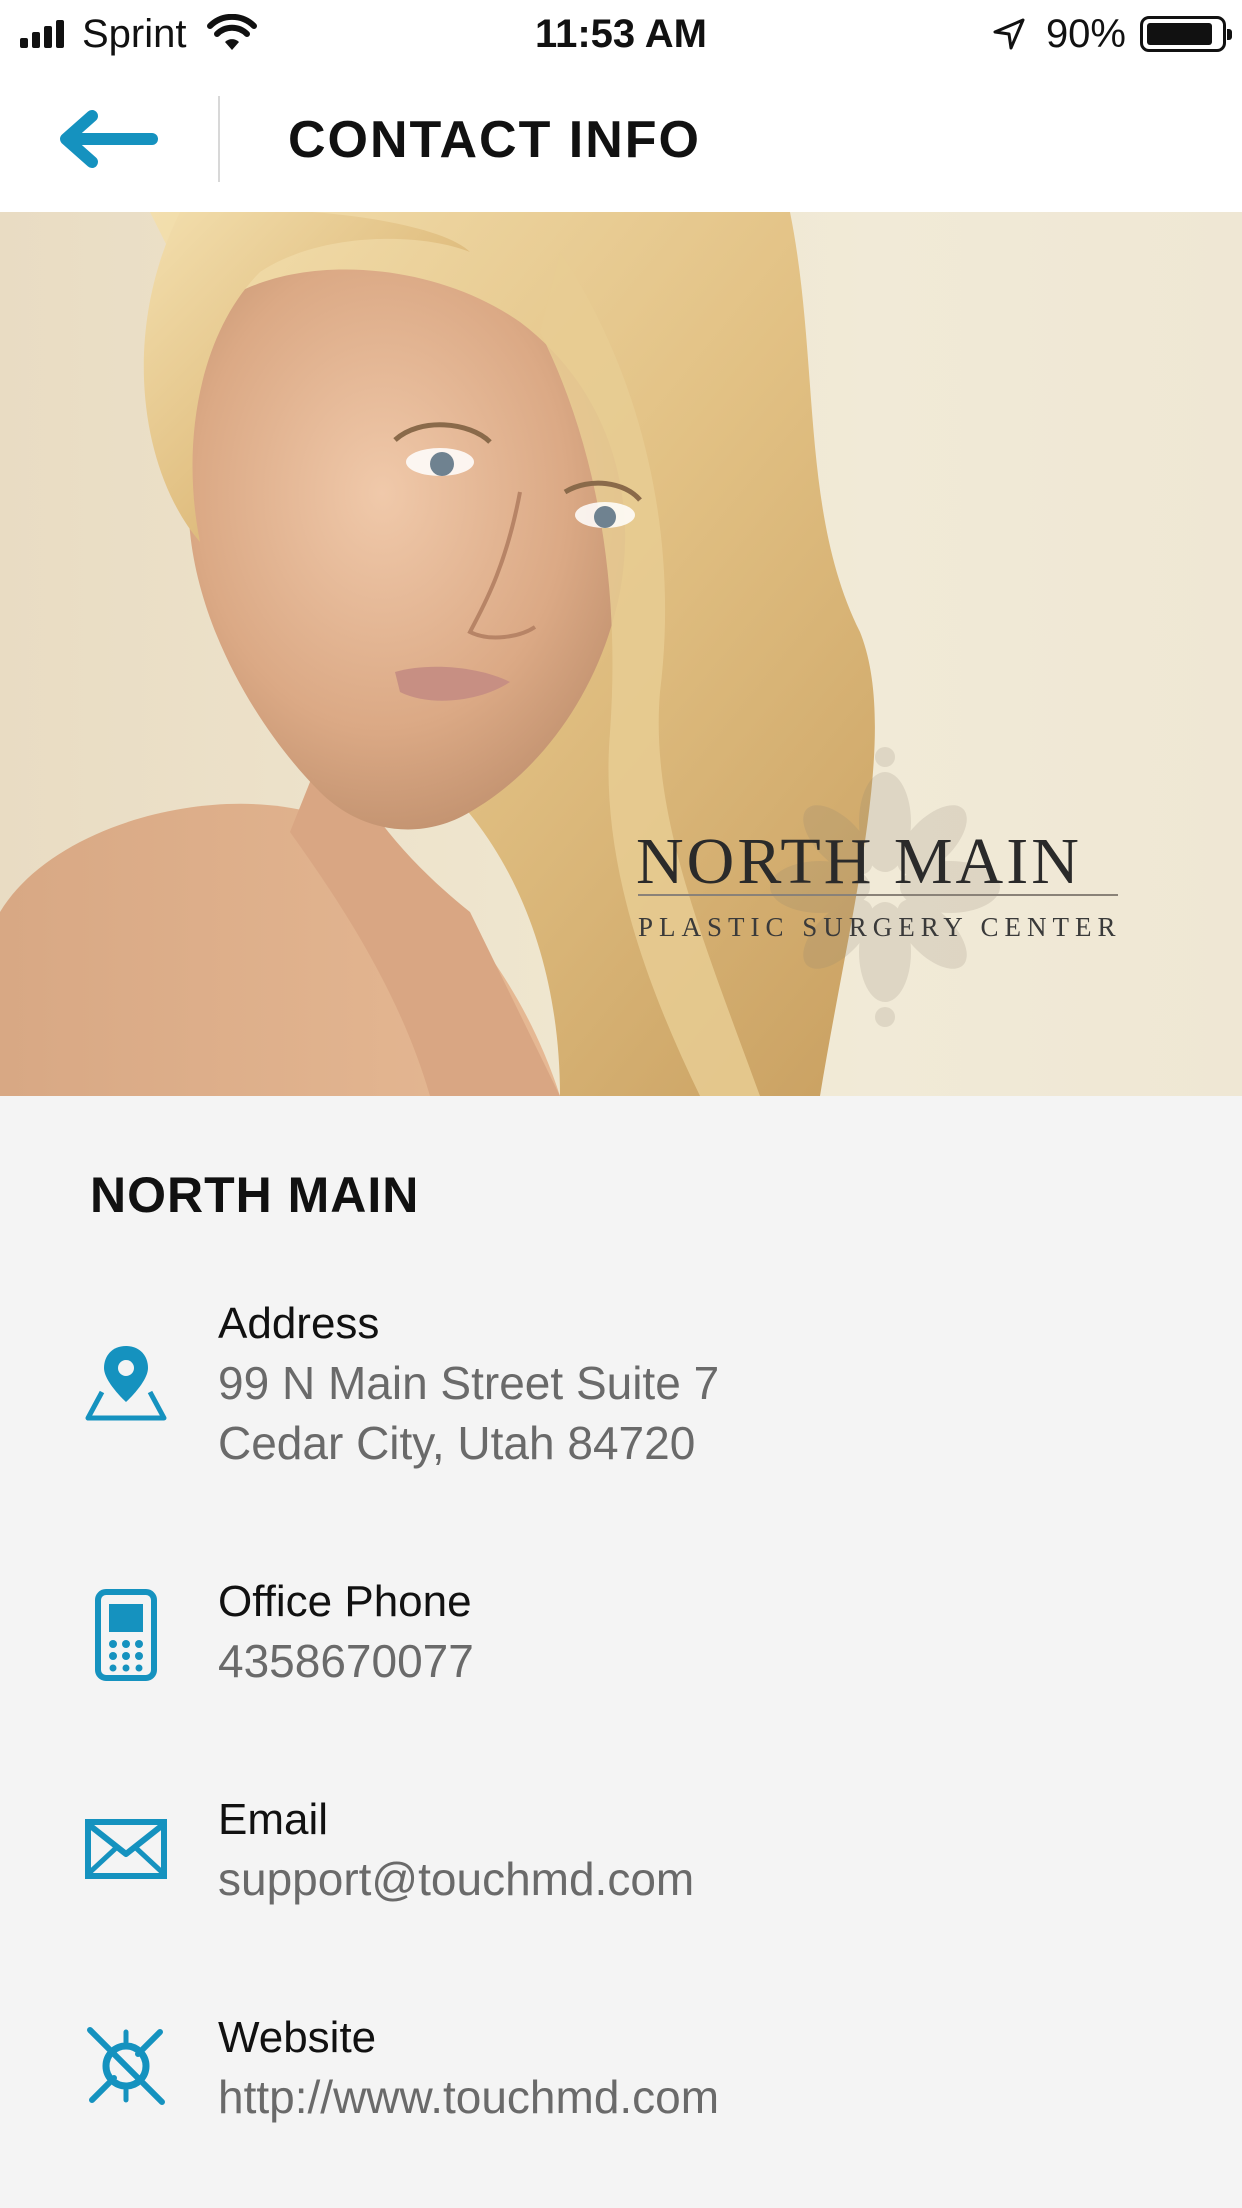 The width and height of the screenshot is (1242, 2208). I want to click on nav-header: CONTACT INFO, so click(621, 140).